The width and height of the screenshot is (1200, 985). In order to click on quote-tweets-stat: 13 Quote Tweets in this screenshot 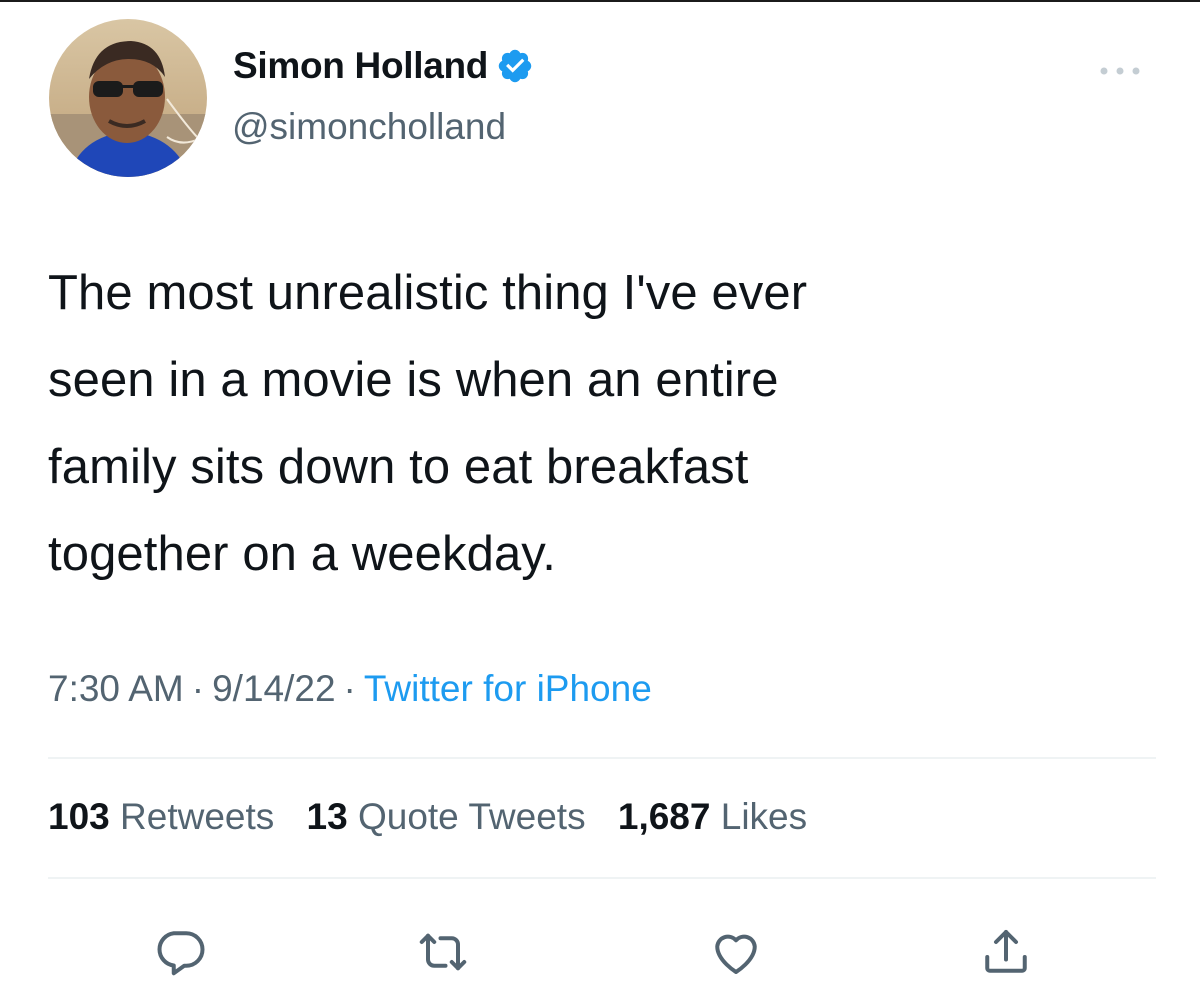, I will do `click(446, 816)`.